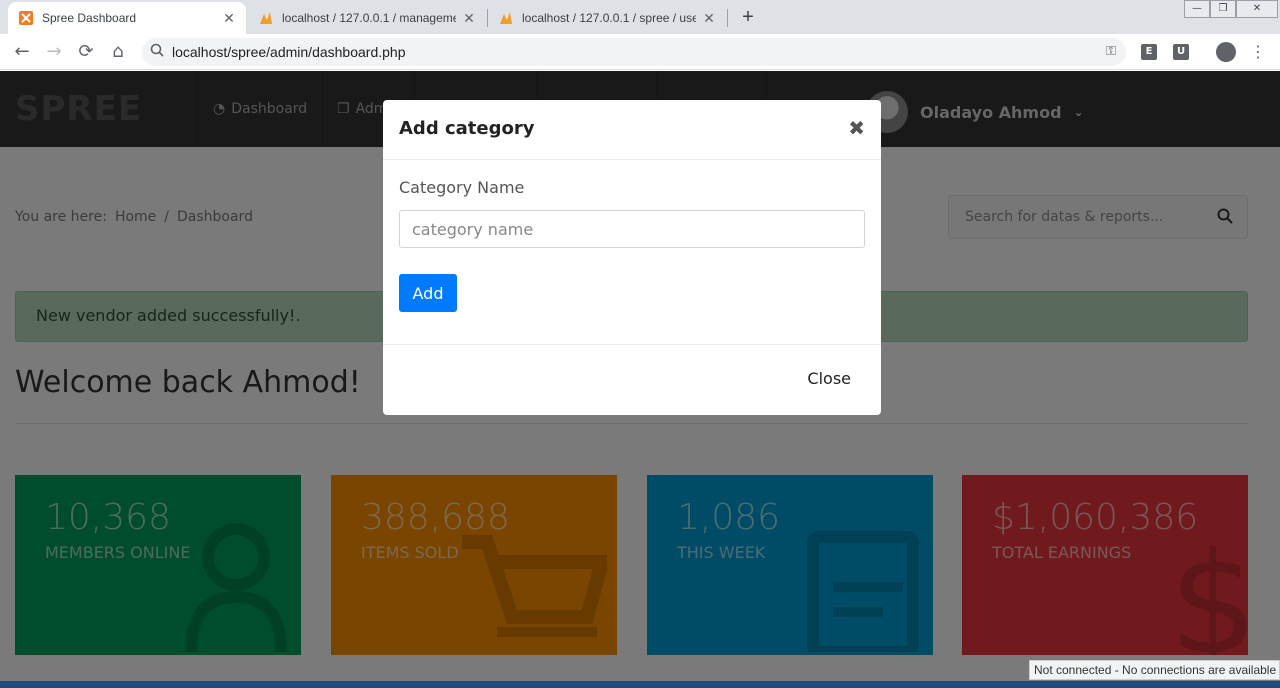 This screenshot has height=688, width=1280. Describe the element at coordinates (632, 229) in the screenshot. I see `category-name-input` at that location.